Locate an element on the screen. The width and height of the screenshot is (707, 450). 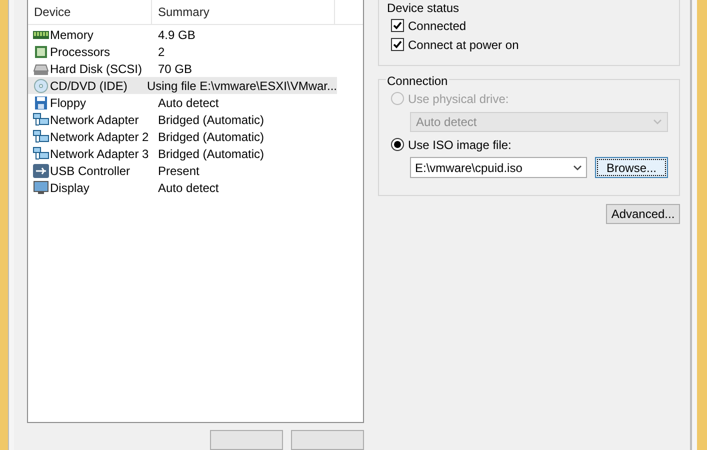
device-summary: 2 is located at coordinates (161, 52).